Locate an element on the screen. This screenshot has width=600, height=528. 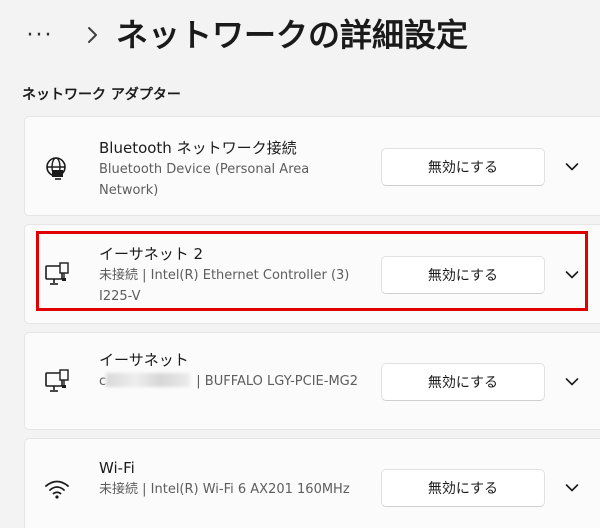
adapter-description: c | BUFFALO LGY-PCIE-MG2 is located at coordinates (234, 381).